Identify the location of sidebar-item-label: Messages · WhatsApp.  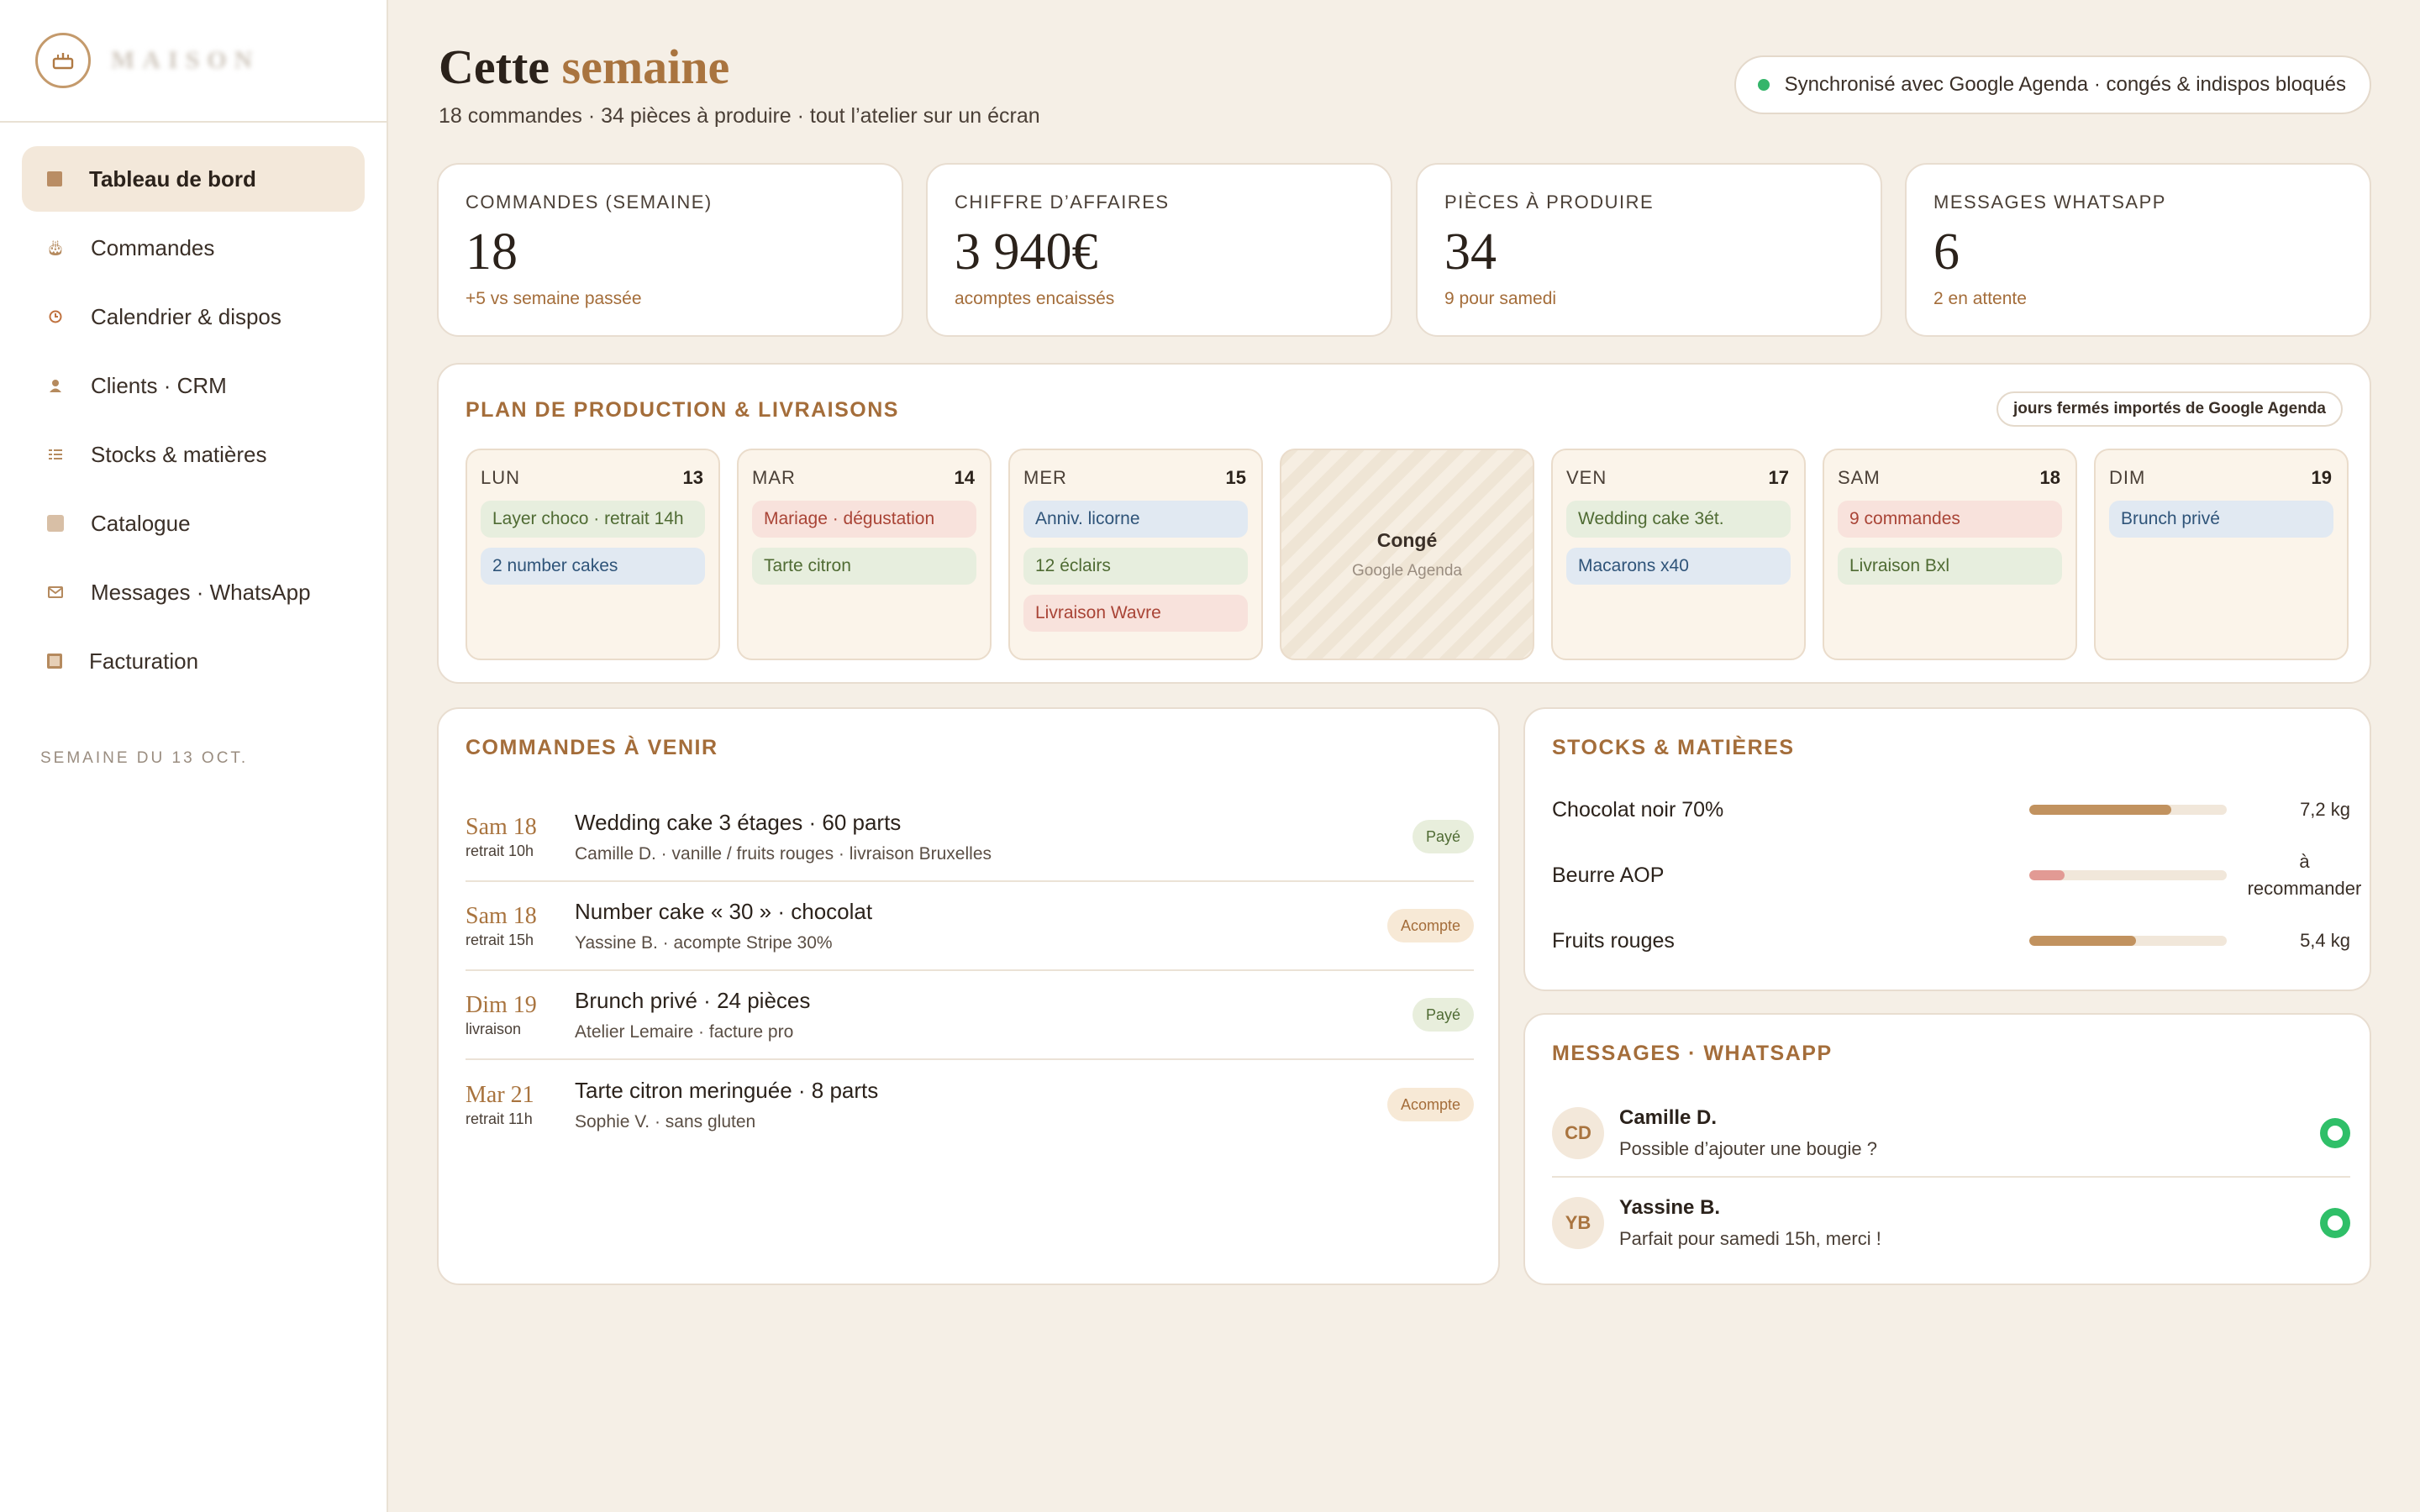
(201, 592).